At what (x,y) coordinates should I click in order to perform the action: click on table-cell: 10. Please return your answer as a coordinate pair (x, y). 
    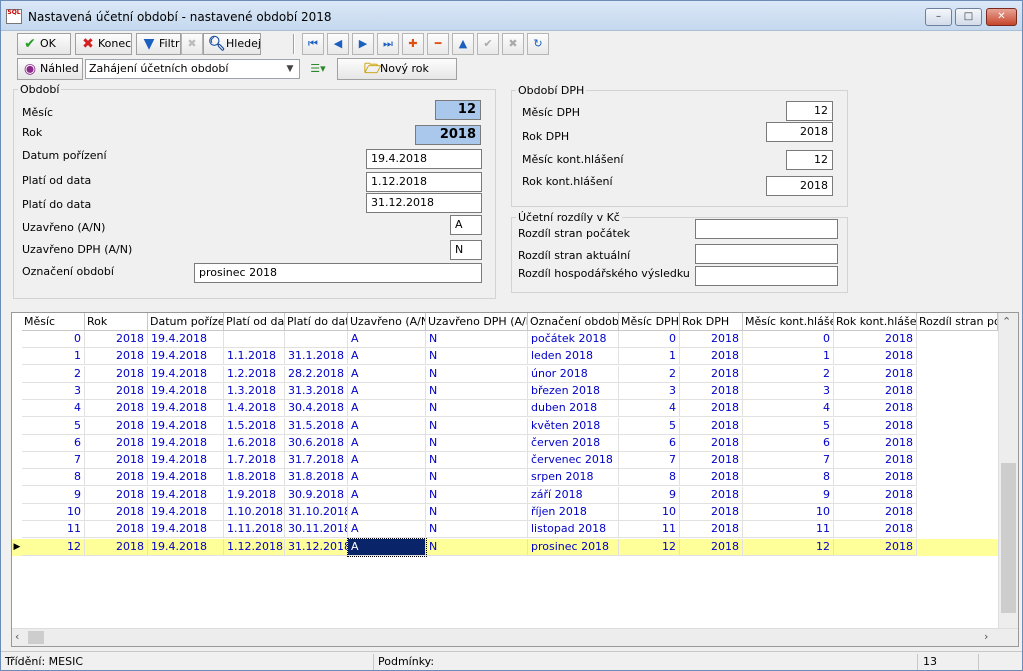
    Looking at the image, I should click on (649, 512).